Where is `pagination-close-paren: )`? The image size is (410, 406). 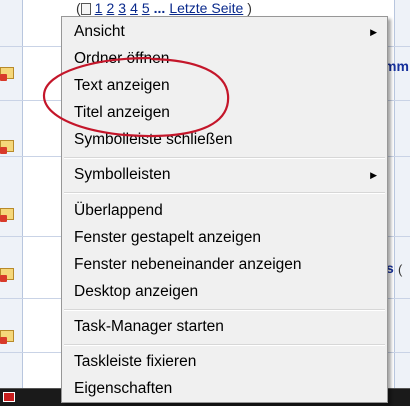
pagination-close-paren: ) is located at coordinates (249, 8).